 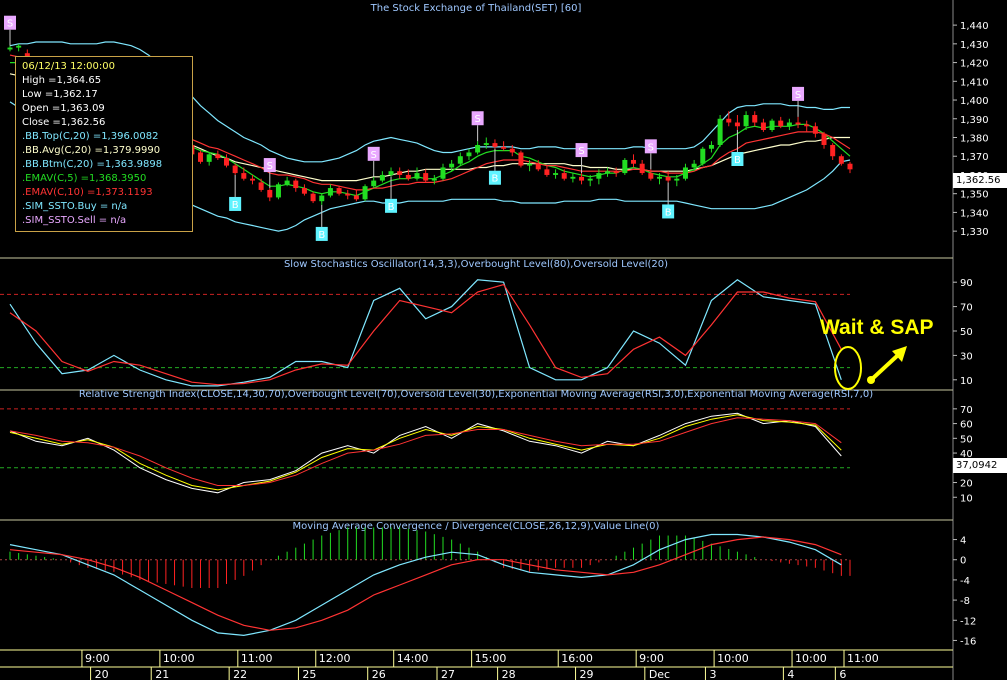 What do you see at coordinates (60, 94) in the screenshot?
I see `info-row-low: Low =1,362.17` at bounding box center [60, 94].